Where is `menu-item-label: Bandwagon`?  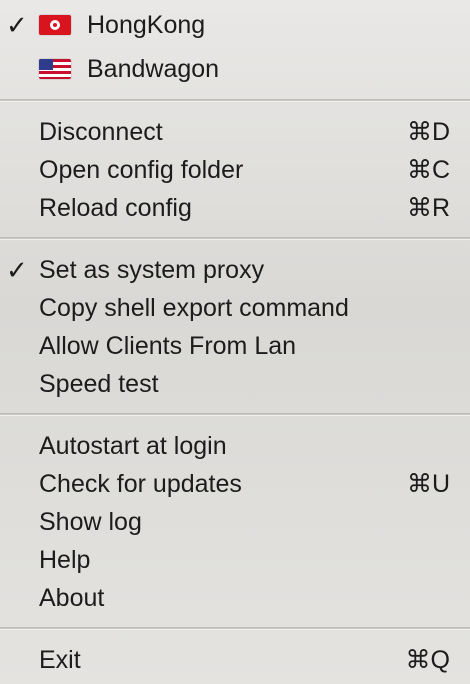 menu-item-label: Bandwagon is located at coordinates (153, 69).